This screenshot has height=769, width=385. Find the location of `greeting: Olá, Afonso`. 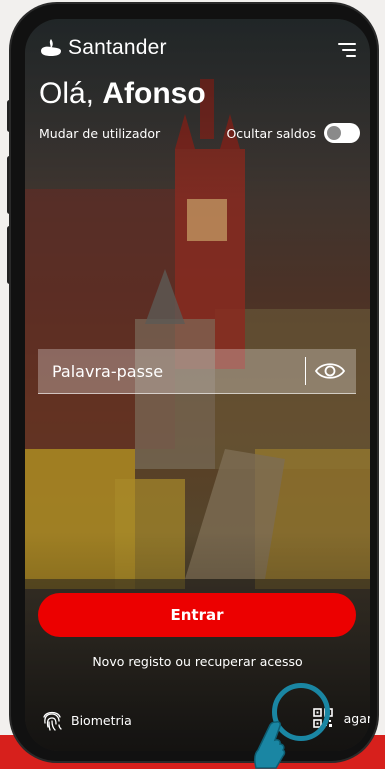

greeting: Olá, Afonso is located at coordinates (122, 94).